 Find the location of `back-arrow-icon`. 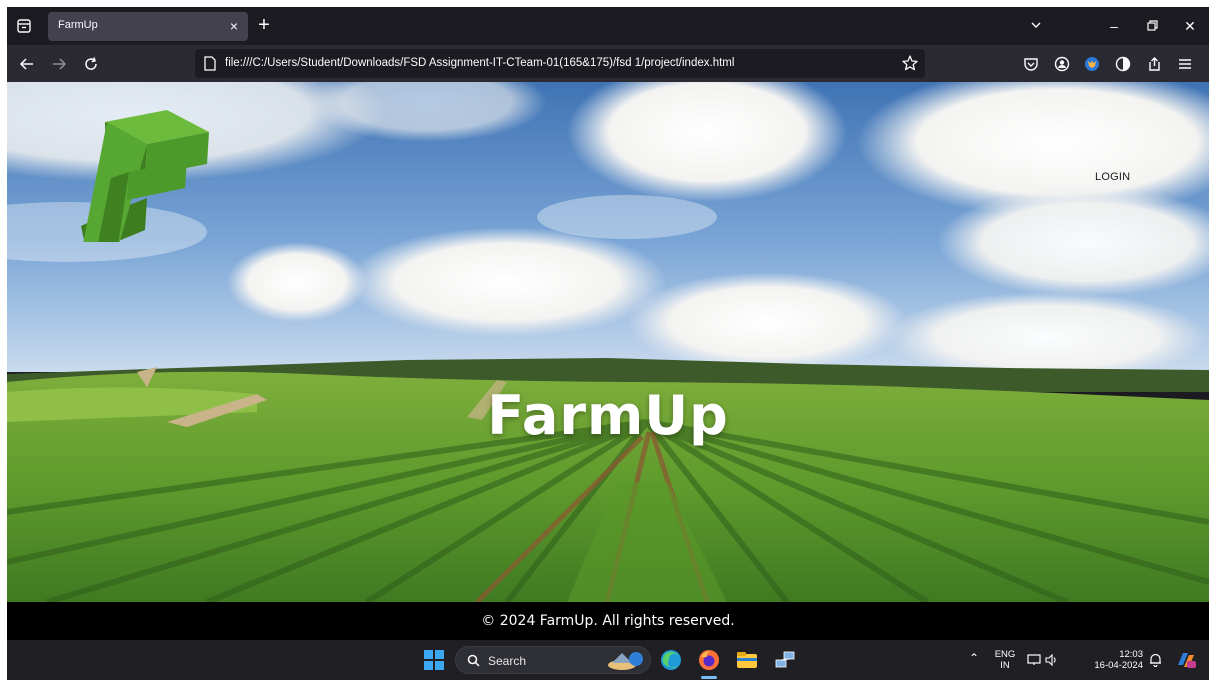

back-arrow-icon is located at coordinates (27, 64).